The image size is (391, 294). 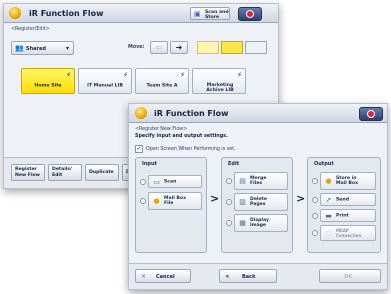 What do you see at coordinates (30, 29) in the screenshot?
I see `back-breadcrumb: <Register/Edit>` at bounding box center [30, 29].